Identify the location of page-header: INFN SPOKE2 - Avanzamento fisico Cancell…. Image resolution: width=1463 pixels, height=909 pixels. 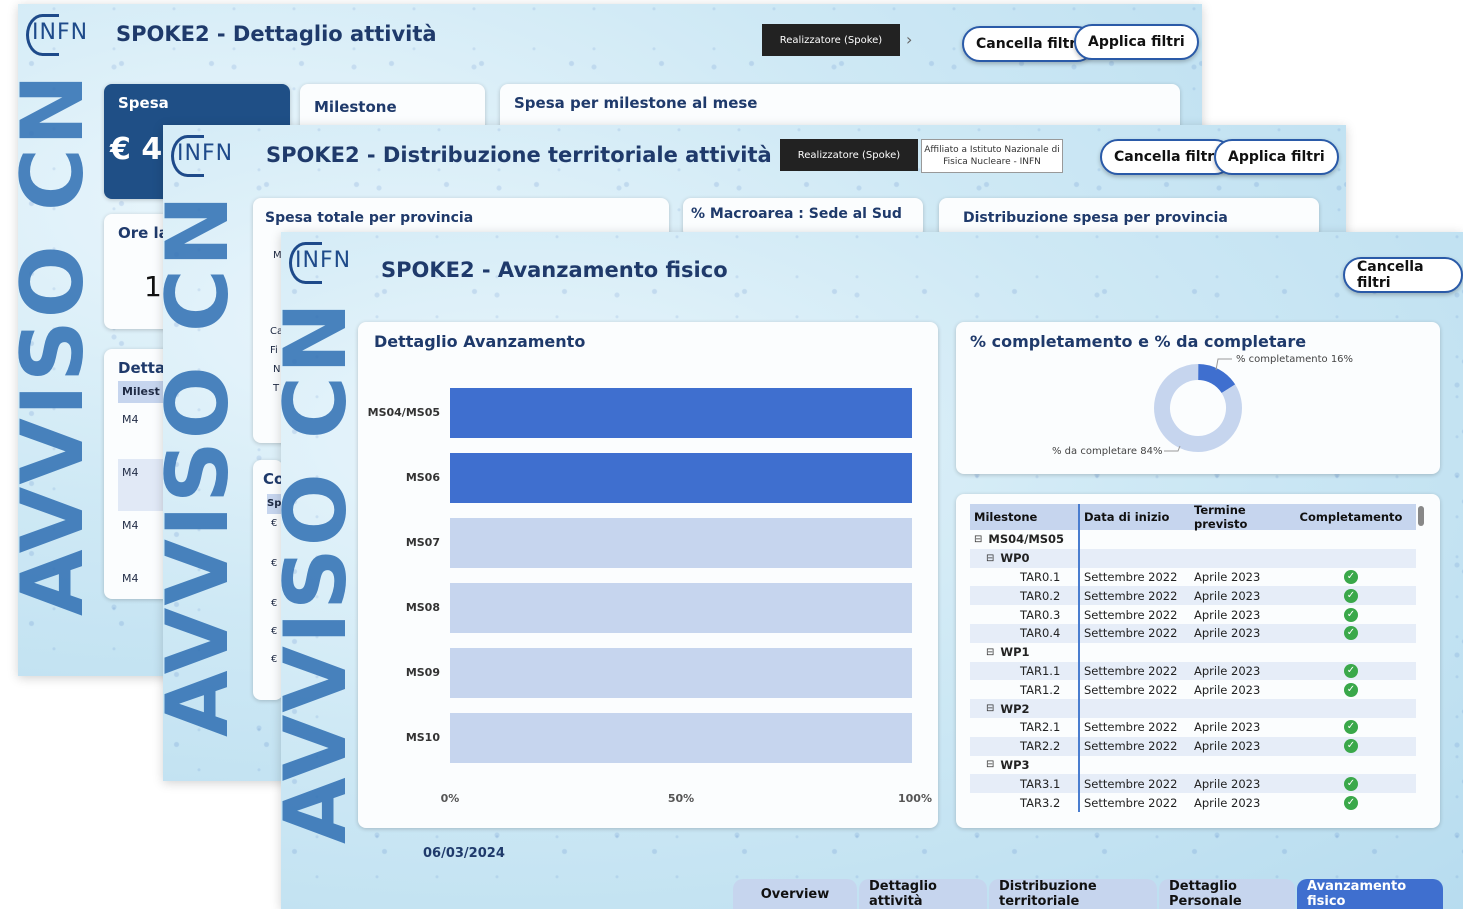
(872, 267).